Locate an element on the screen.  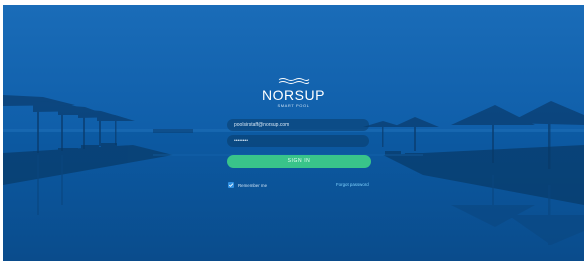
brand-name: NORSUP is located at coordinates (293, 95).